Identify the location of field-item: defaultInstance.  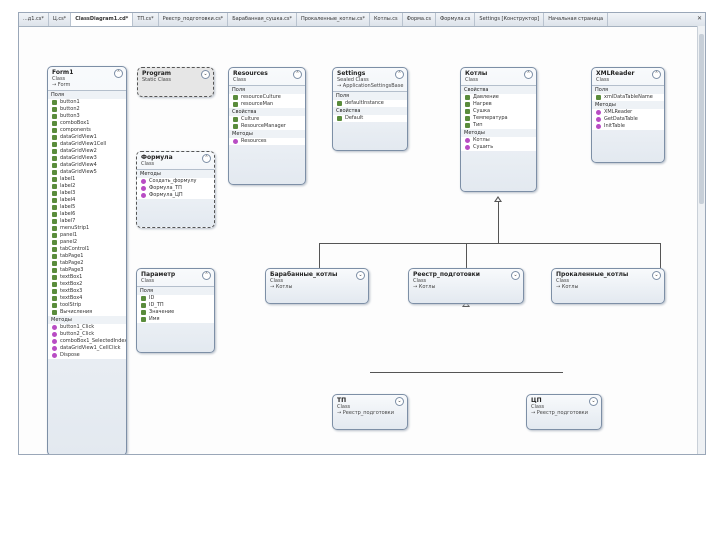
(370, 103).